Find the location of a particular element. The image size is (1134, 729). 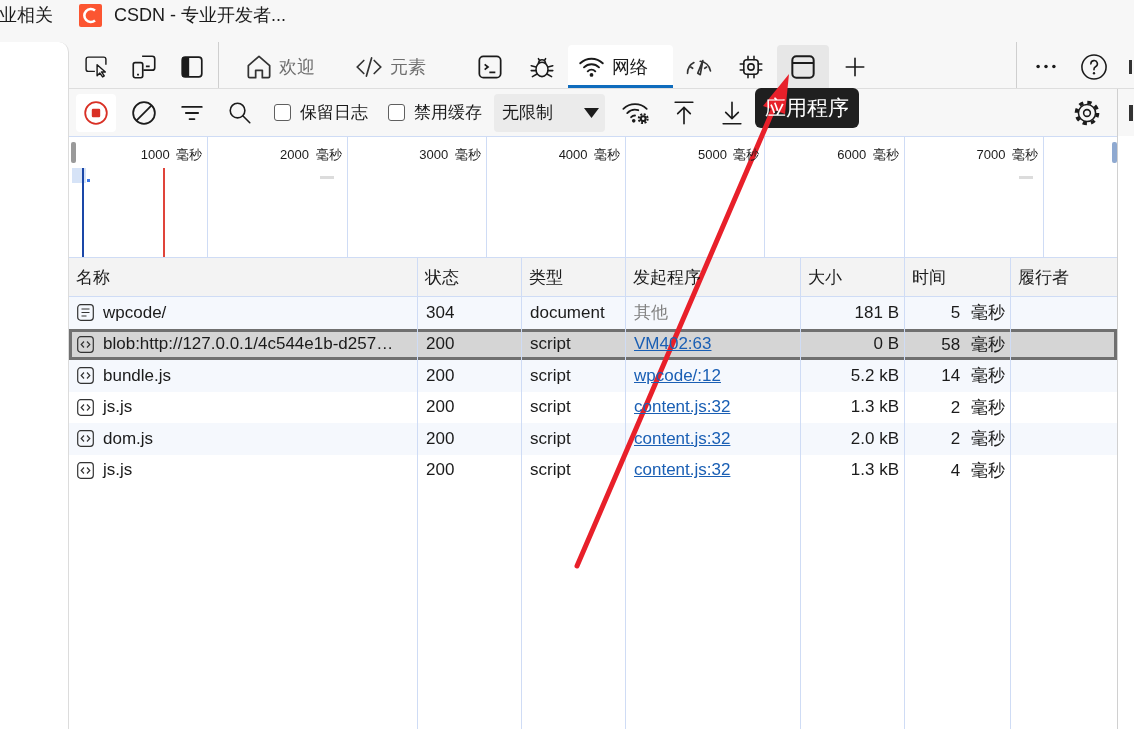

tick-label: 1000 毫秒 is located at coordinates (171, 154).